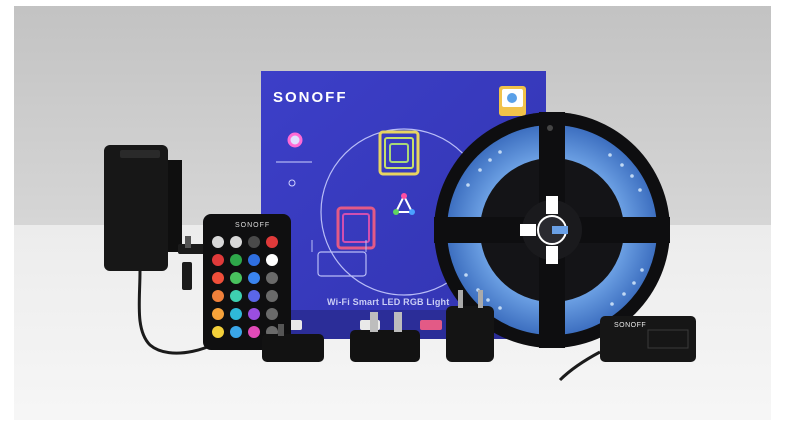 This screenshot has height=434, width=785. Describe the element at coordinates (7, 217) in the screenshot. I see `white-frame-left` at that location.